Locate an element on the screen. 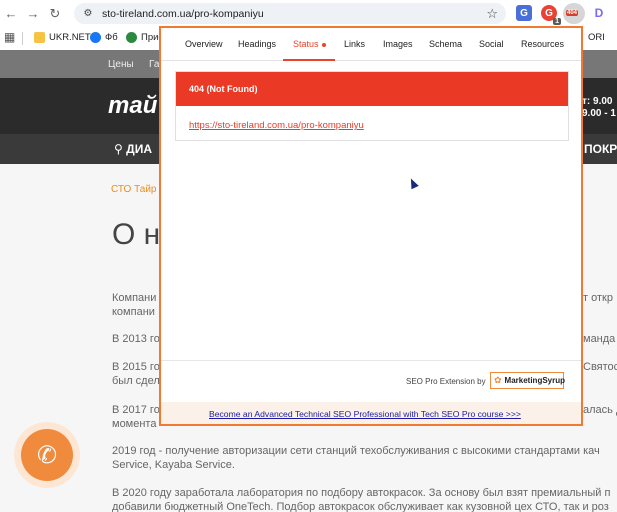 This screenshot has height=512, width=617. extension-credit: SEO Pro Extension by is located at coordinates (446, 381).